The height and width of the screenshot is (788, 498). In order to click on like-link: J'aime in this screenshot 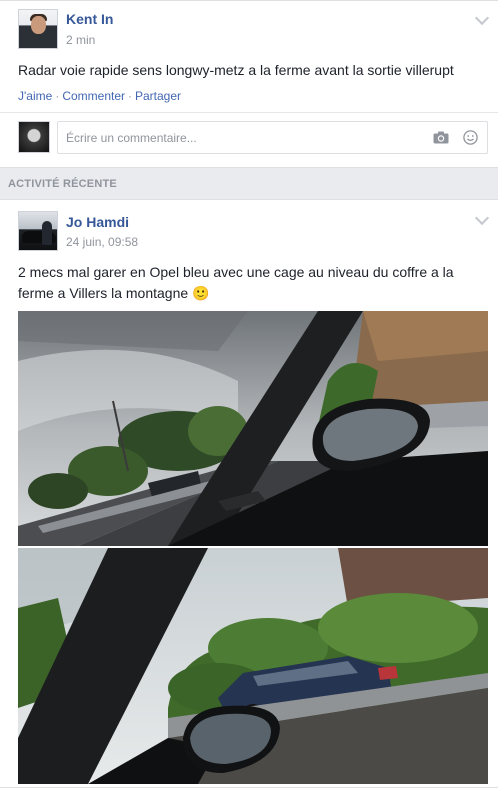, I will do `click(35, 96)`.